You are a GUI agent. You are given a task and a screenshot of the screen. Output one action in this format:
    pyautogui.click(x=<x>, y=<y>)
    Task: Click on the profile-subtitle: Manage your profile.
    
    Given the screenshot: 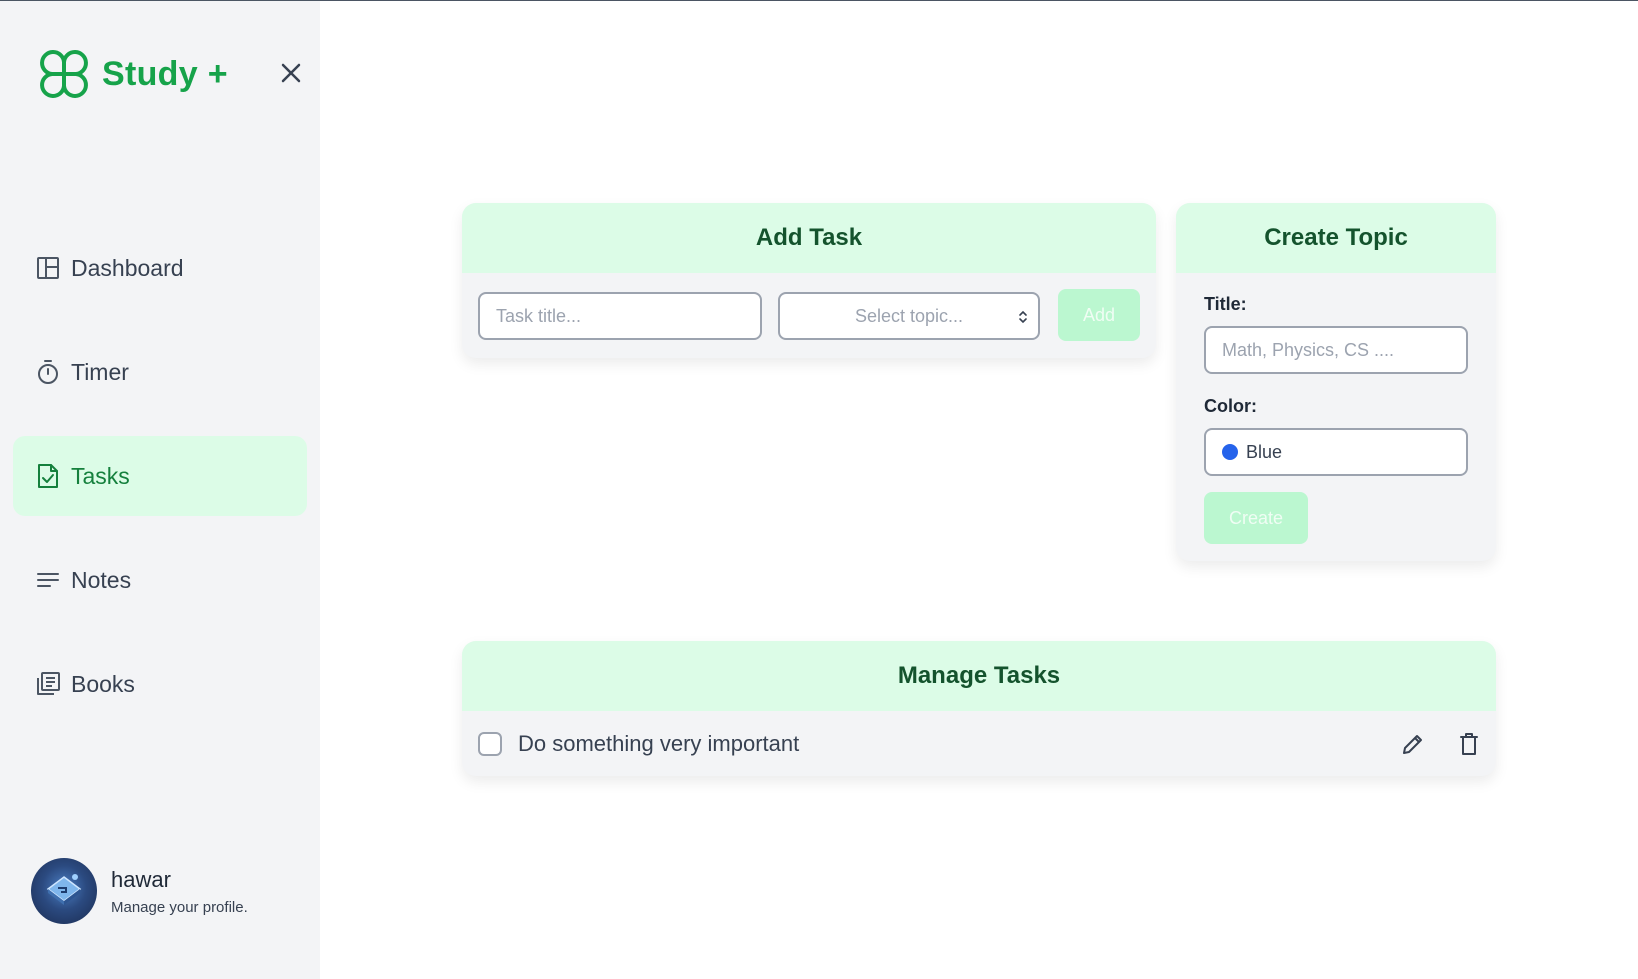 What is the action you would take?
    pyautogui.click(x=179, y=907)
    